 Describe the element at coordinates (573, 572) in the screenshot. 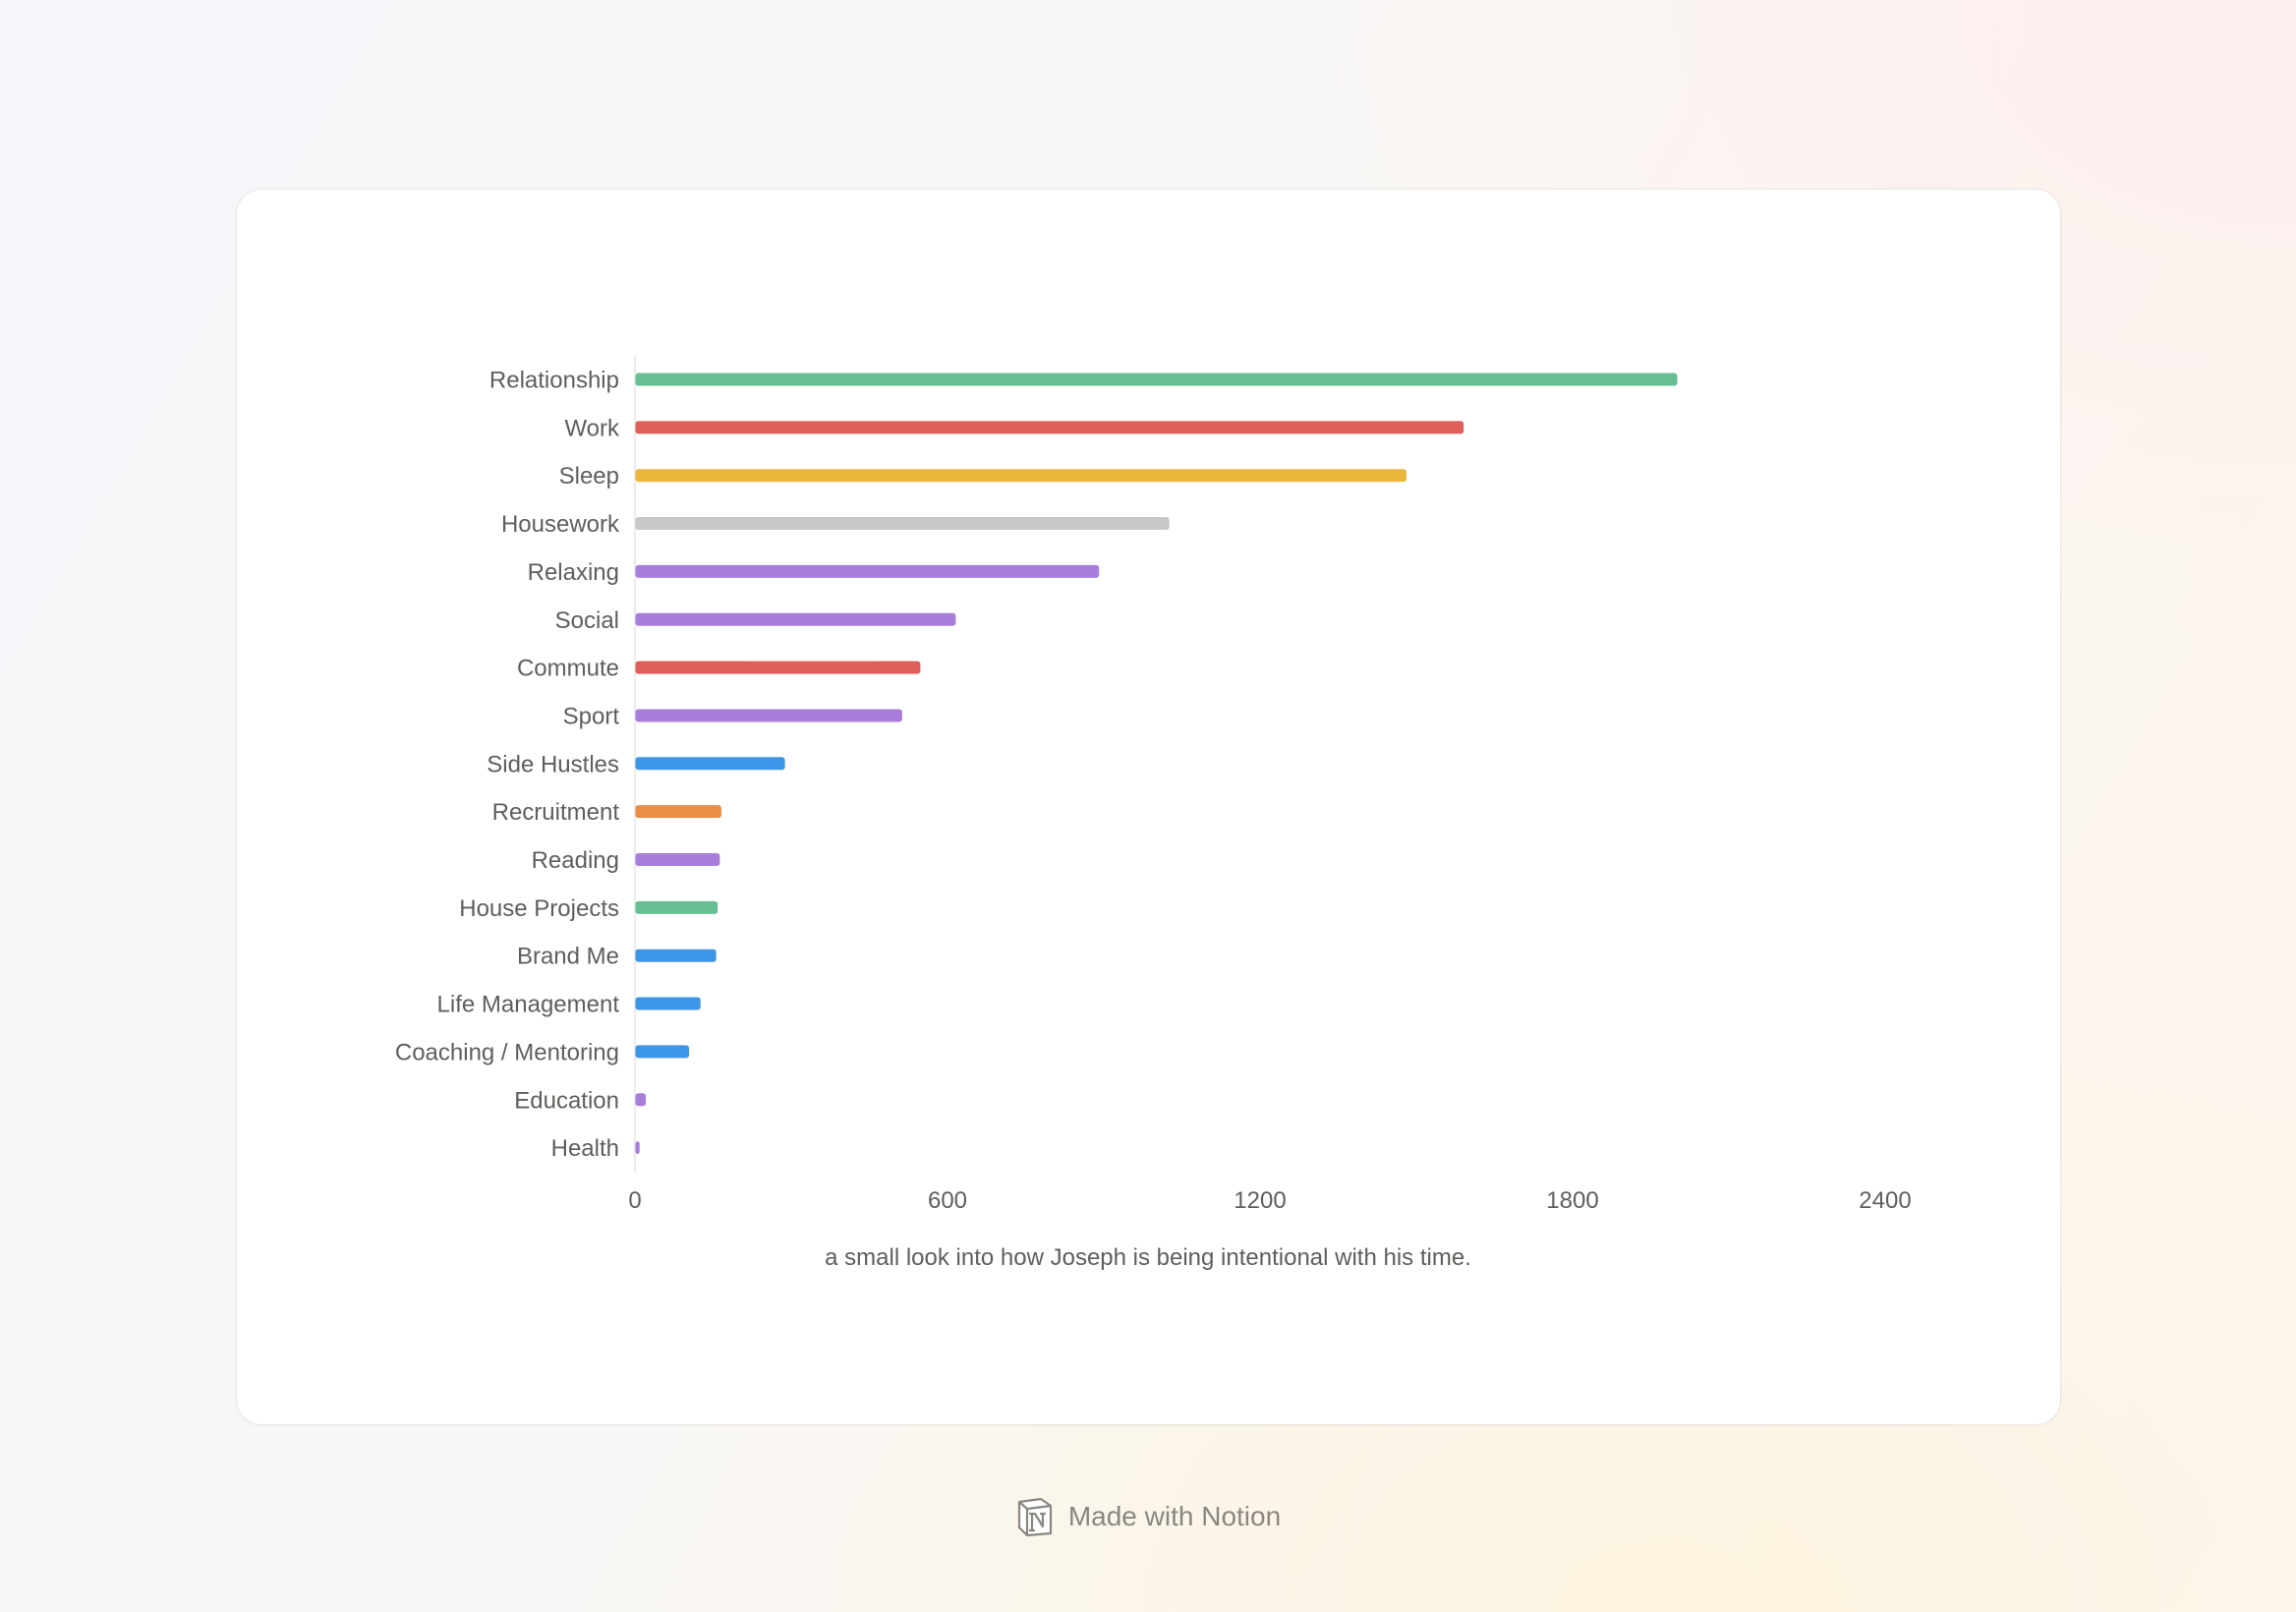

I see `category-label-relaxing: Relaxing` at that location.